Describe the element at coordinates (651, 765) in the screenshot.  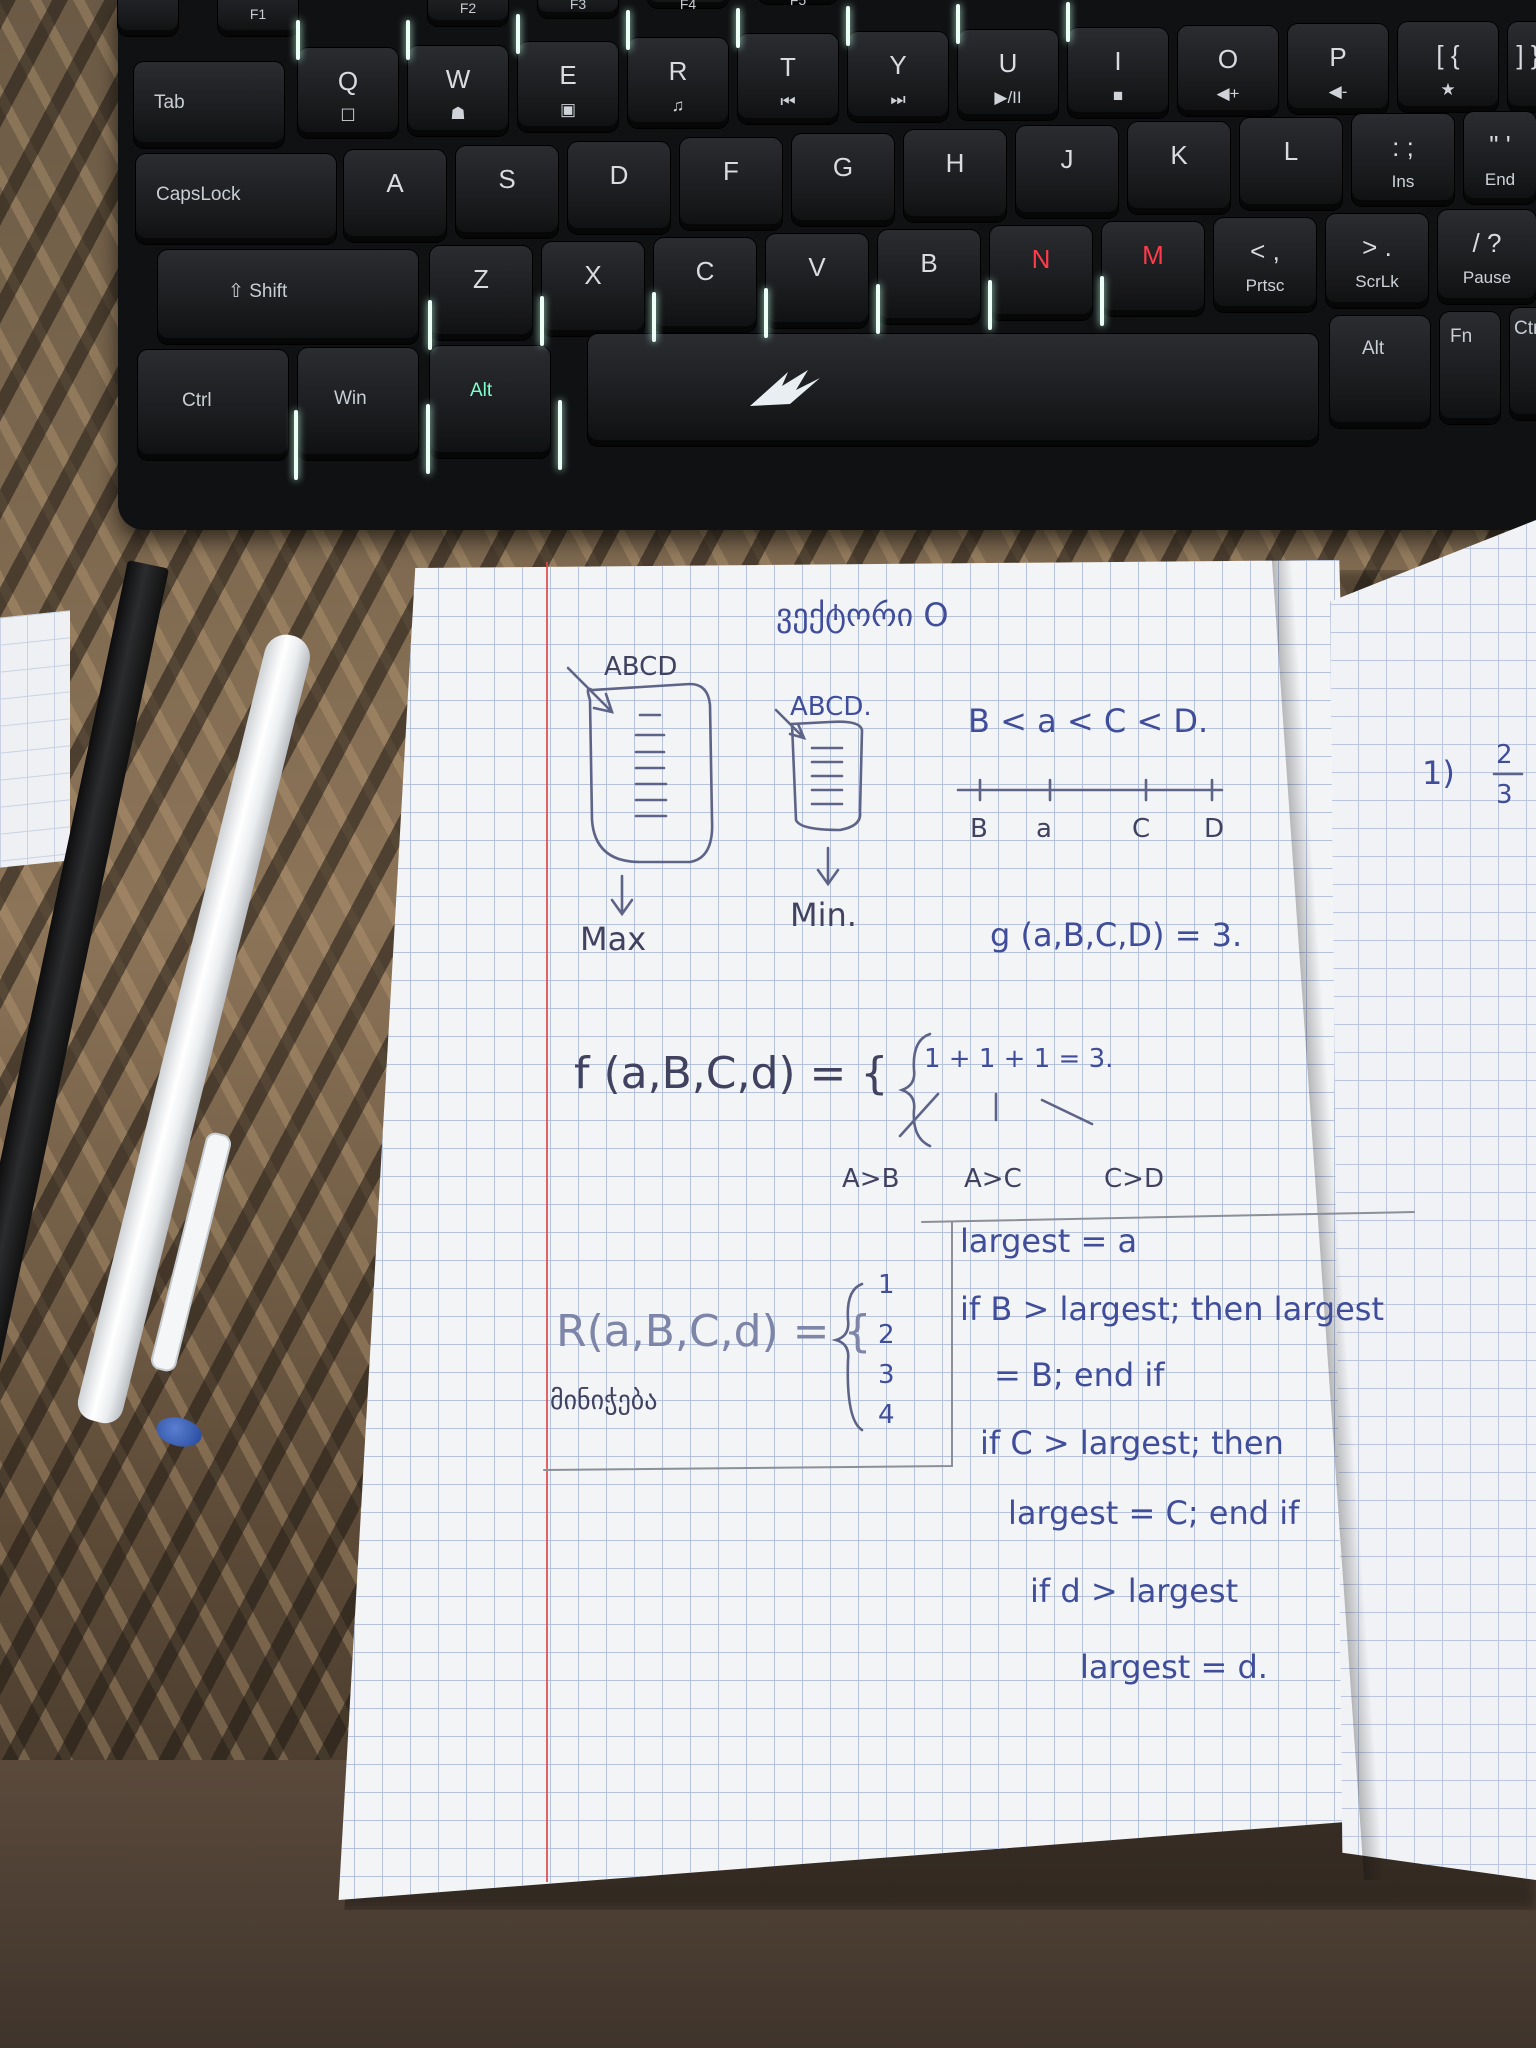
I see `large-jar-fill-lines` at that location.